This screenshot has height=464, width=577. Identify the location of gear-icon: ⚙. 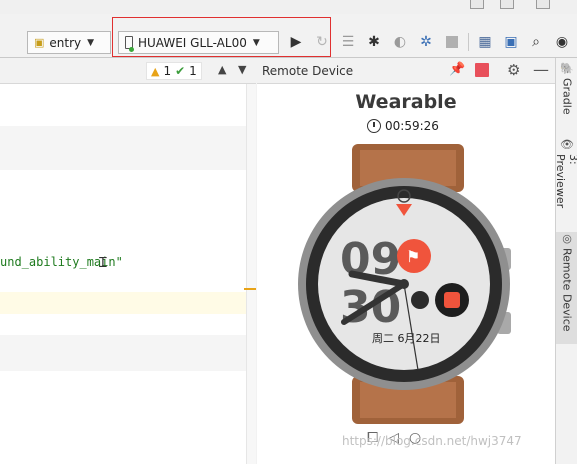
(513, 70).